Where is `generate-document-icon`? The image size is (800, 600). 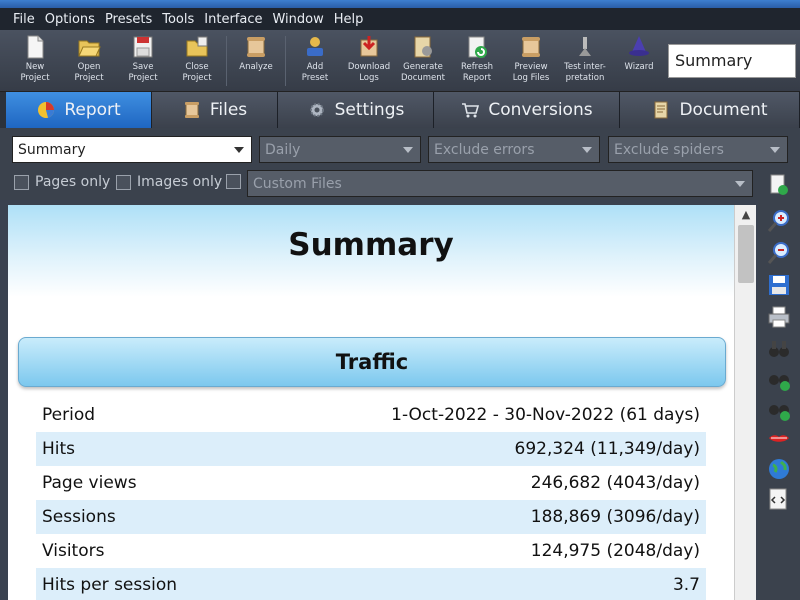 generate-document-icon is located at coordinates (423, 47).